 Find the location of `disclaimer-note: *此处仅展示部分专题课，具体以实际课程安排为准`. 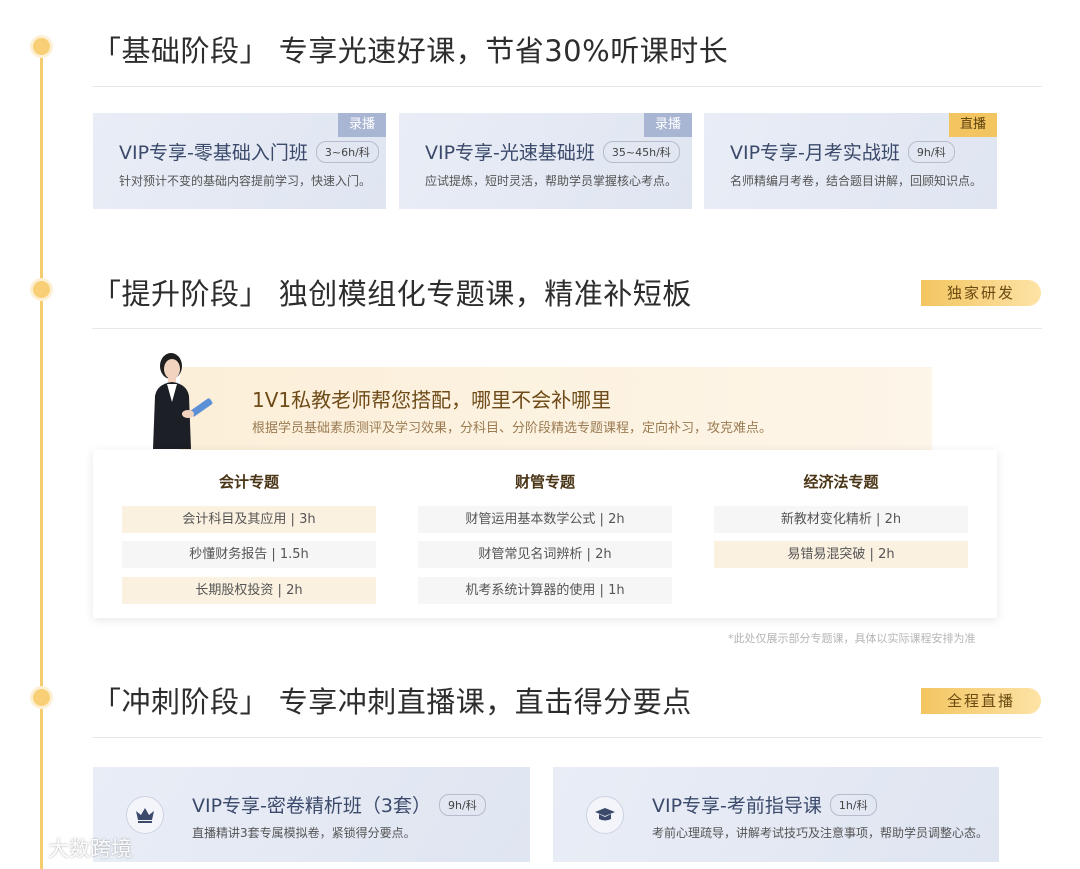

disclaimer-note: *此处仅展示部分专题课，具体以实际课程安排为准 is located at coordinates (852, 638).